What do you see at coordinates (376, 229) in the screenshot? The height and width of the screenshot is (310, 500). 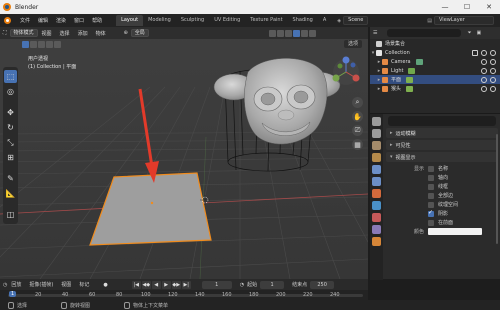 I see `physics-tab-icon` at bounding box center [376, 229].